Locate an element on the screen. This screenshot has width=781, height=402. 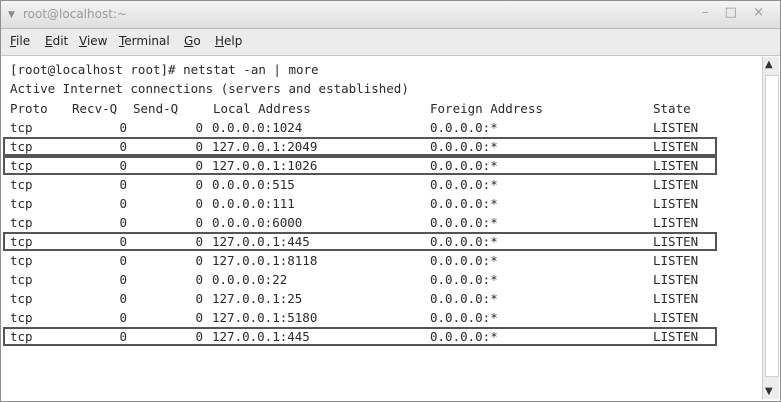
menu-go: Go is located at coordinates (192, 41).